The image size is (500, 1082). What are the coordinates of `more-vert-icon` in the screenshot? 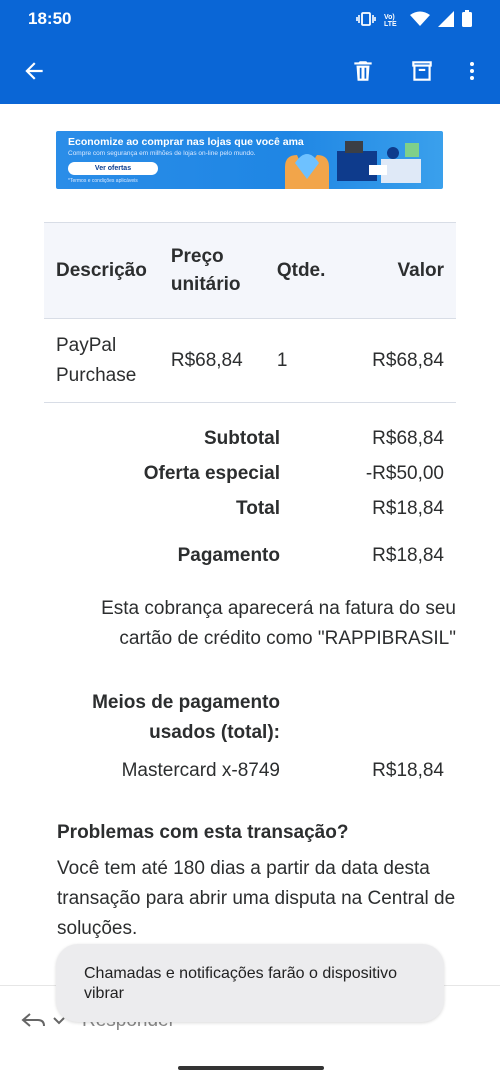 It's located at (472, 71).